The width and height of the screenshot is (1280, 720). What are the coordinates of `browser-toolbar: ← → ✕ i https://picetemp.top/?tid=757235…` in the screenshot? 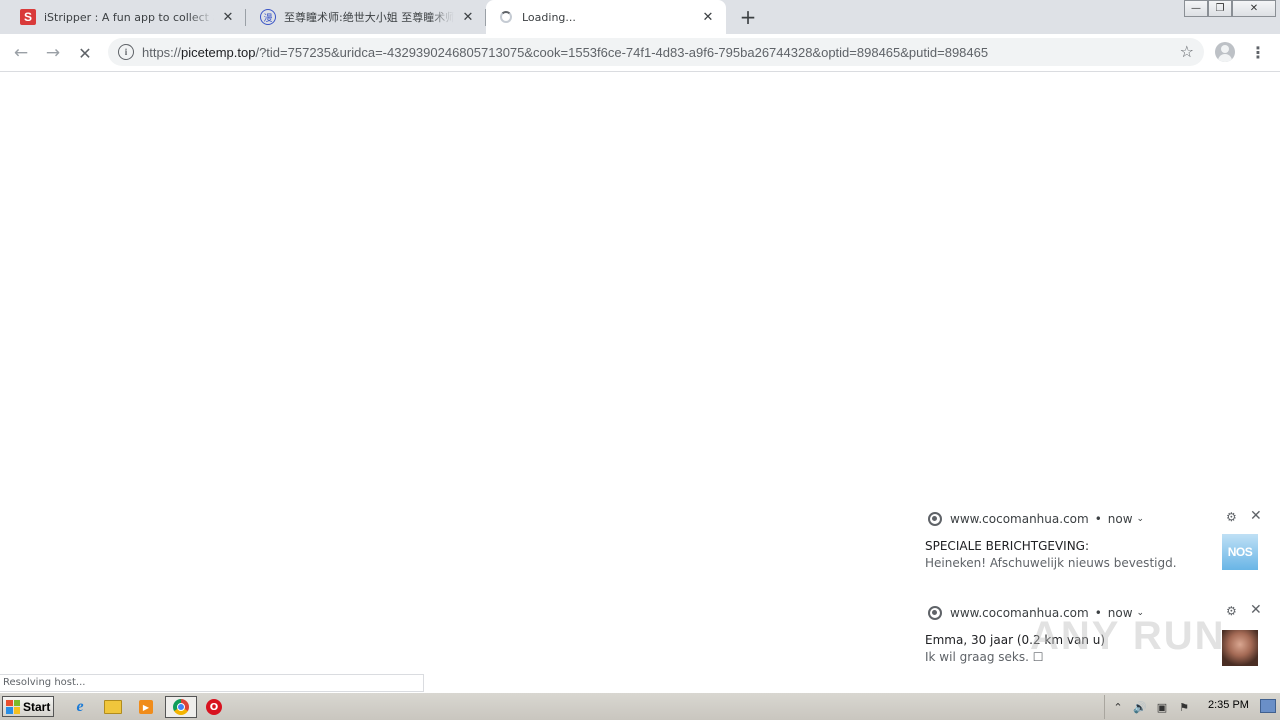 It's located at (640, 53).